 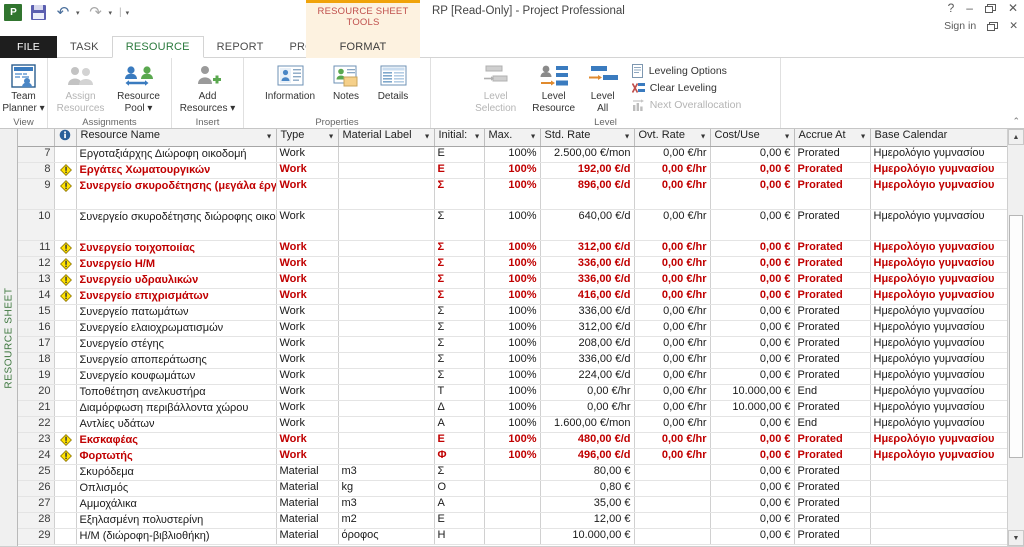 I want to click on cell-accrue-at: End, so click(x=832, y=424).